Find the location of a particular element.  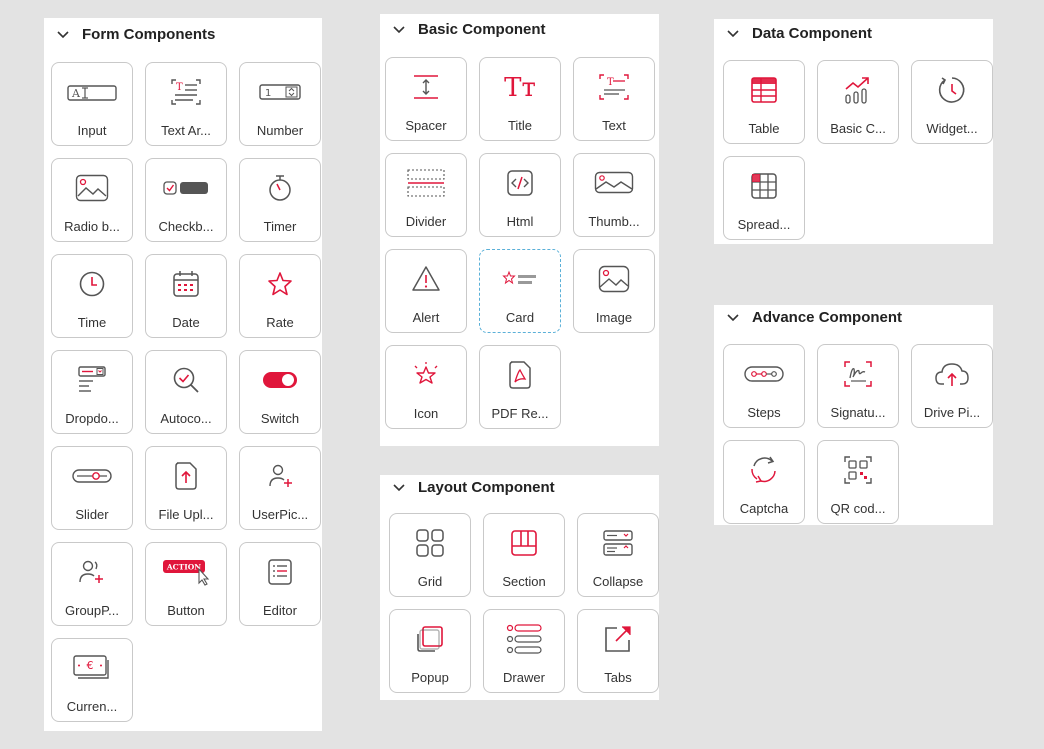

switch-icon is located at coordinates (280, 380).